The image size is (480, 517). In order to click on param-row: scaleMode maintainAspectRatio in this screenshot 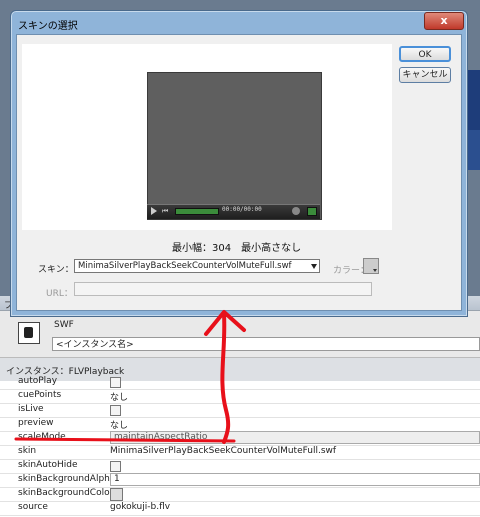, I will do `click(240, 438)`.